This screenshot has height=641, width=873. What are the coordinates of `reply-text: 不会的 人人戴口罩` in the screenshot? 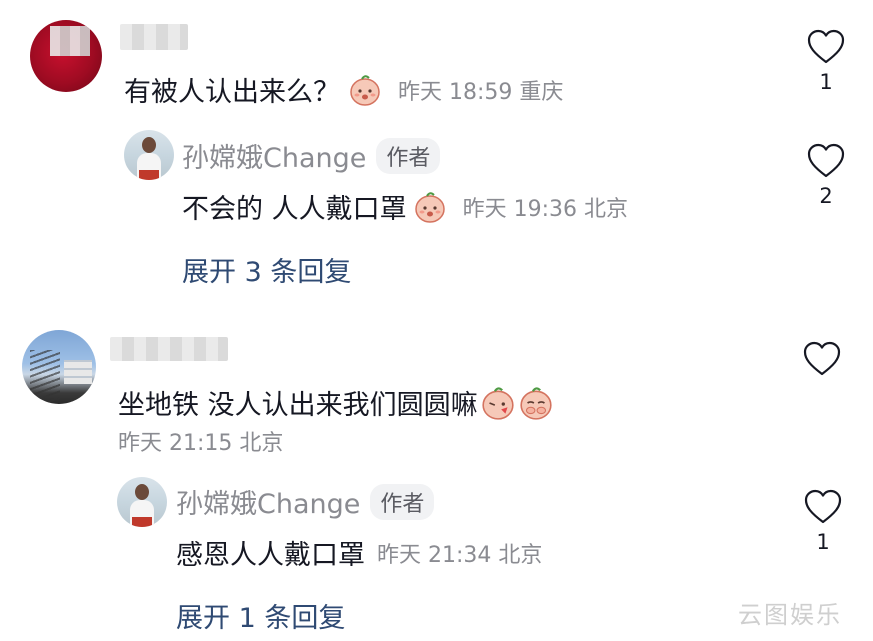 It's located at (294, 209).